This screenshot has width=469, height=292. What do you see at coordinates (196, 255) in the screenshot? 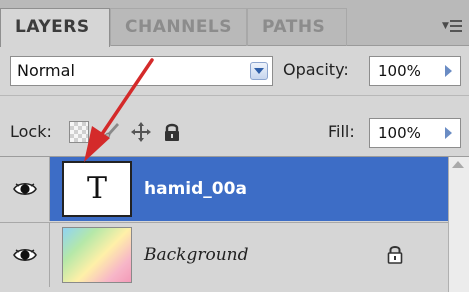
I see `layer-name: Background` at bounding box center [196, 255].